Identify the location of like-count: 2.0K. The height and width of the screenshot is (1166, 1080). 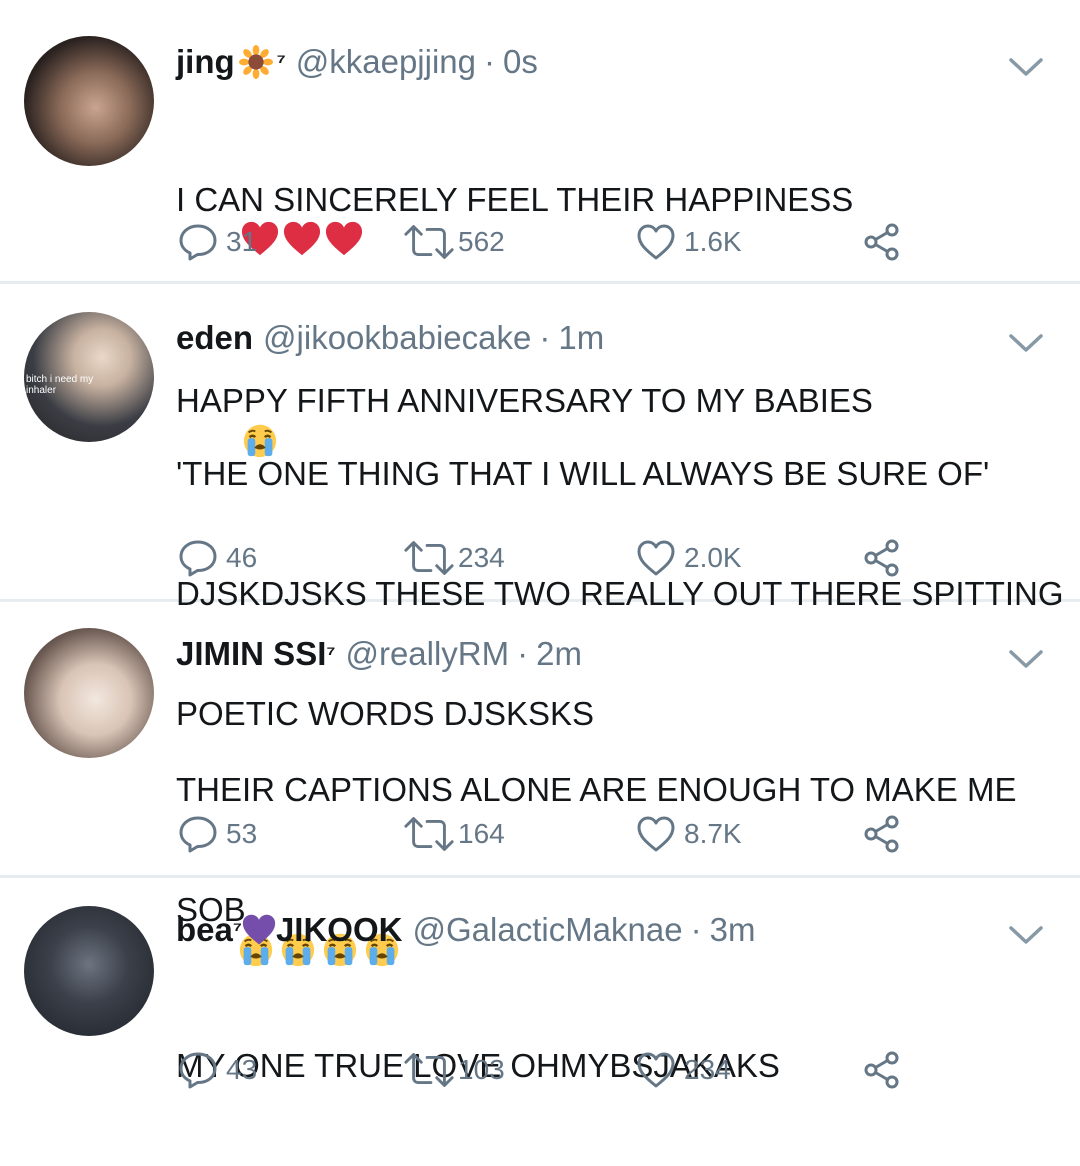
(713, 557).